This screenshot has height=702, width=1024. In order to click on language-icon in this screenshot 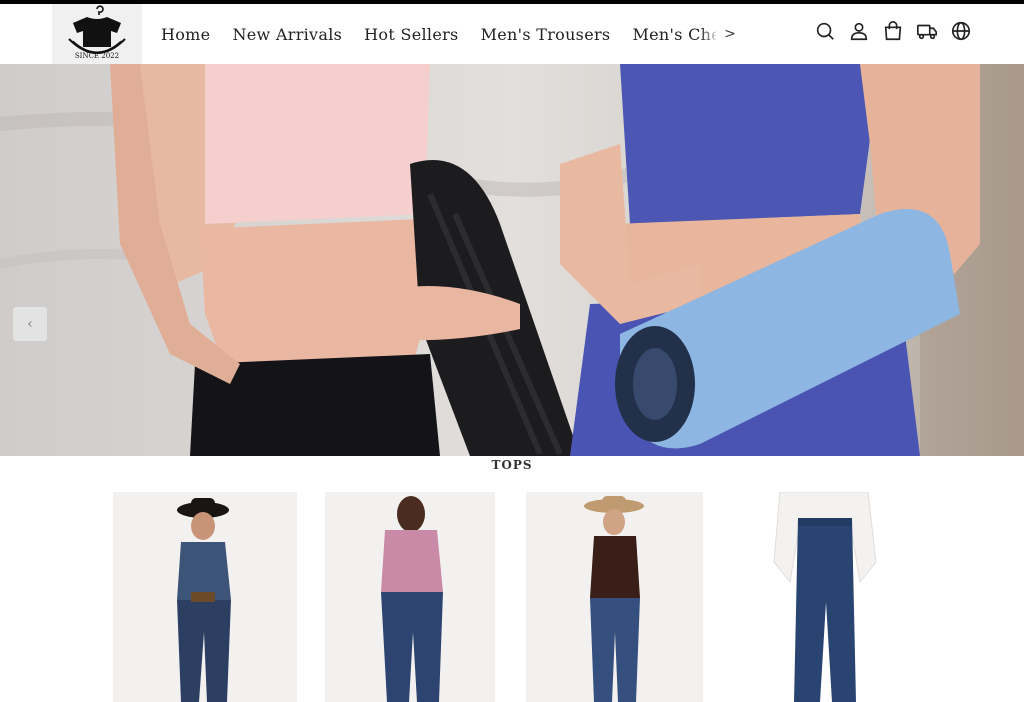, I will do `click(961, 31)`.